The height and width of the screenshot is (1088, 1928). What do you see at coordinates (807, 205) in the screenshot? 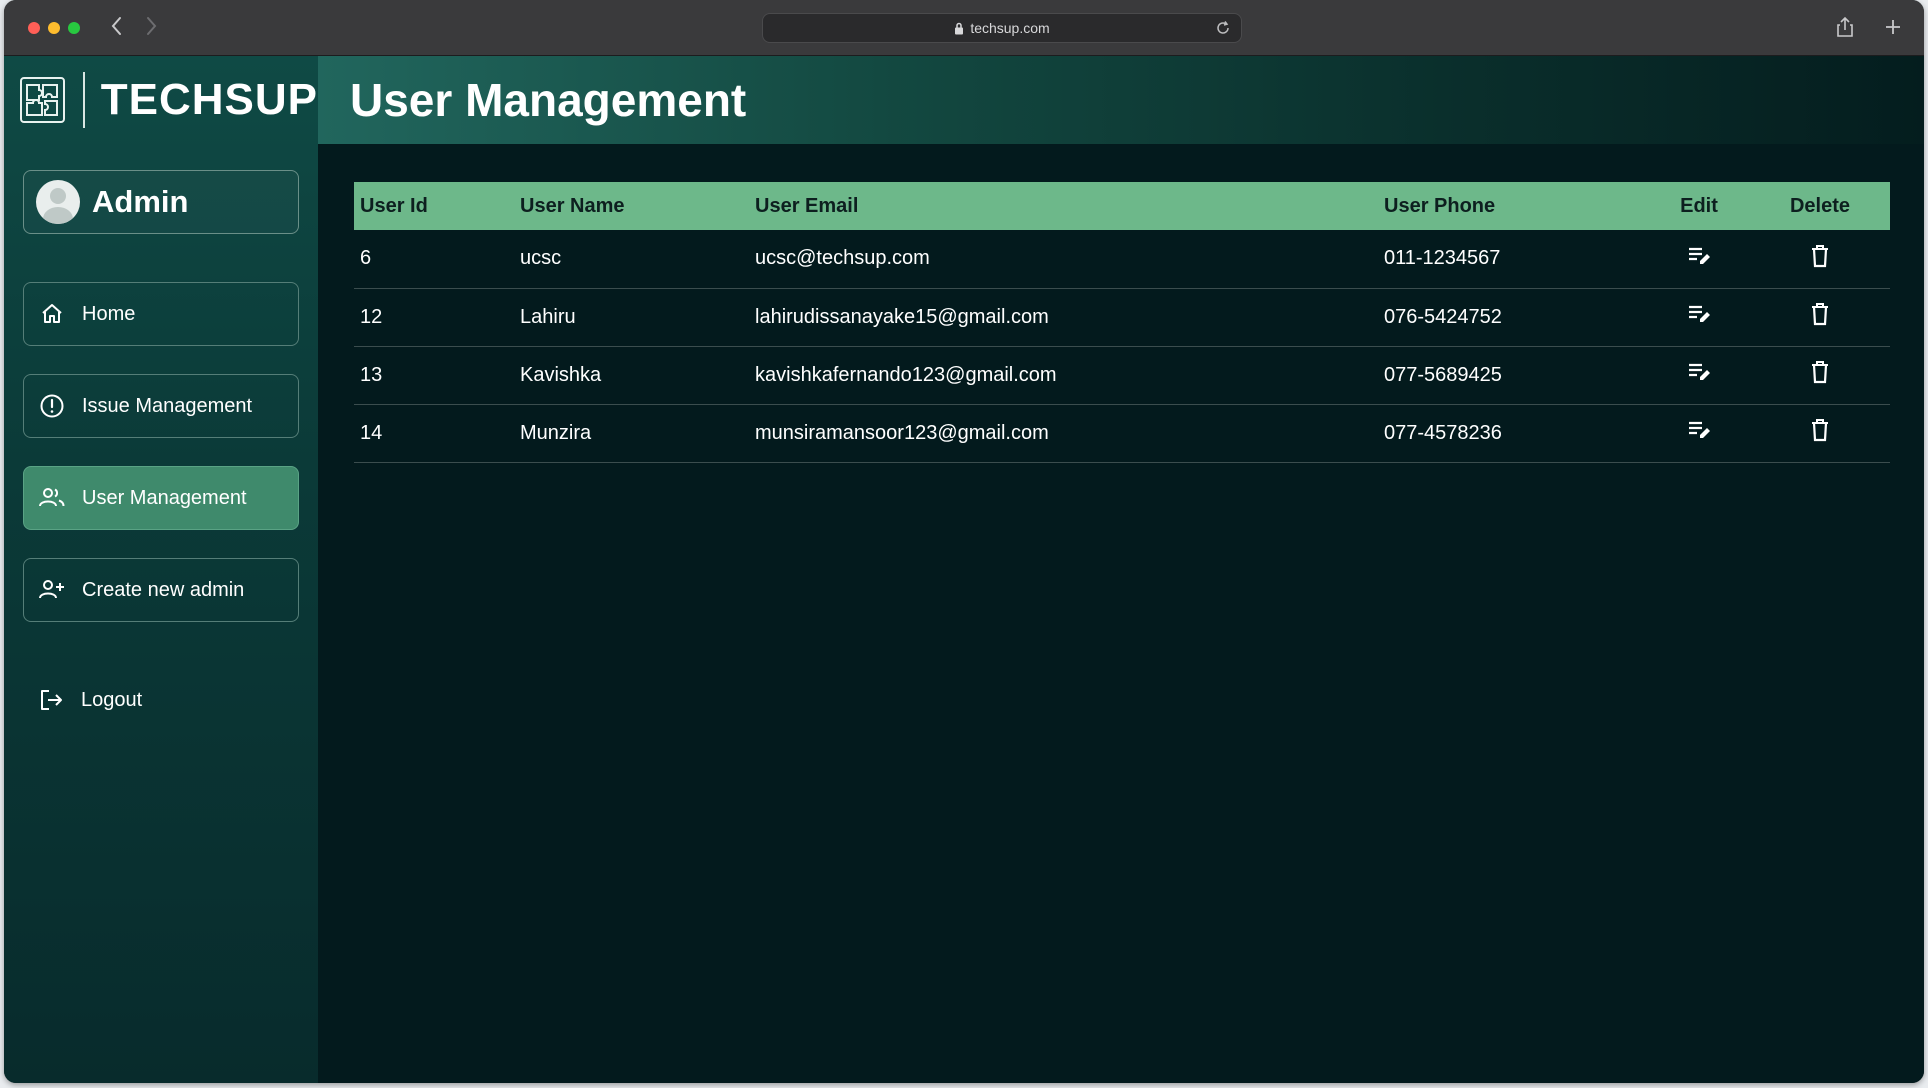
I see `column-header-user-email: User Email` at bounding box center [807, 205].